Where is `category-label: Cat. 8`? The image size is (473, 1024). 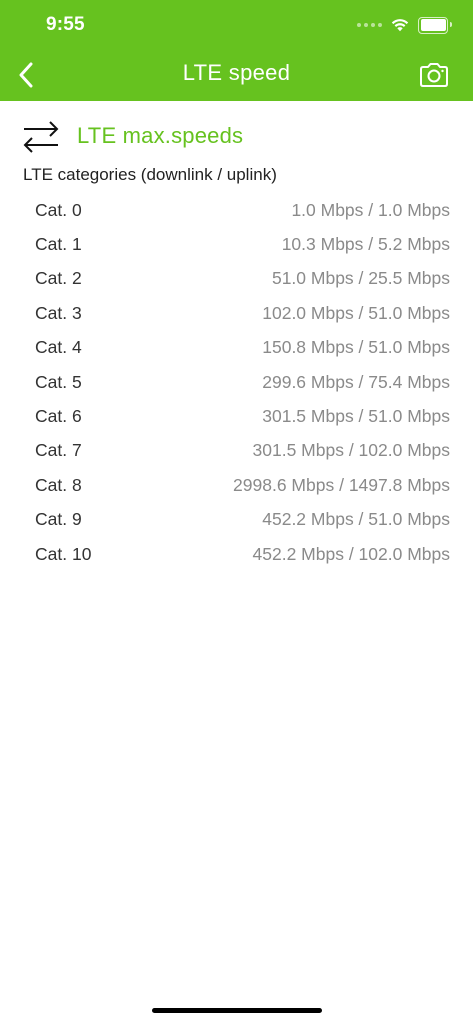 category-label: Cat. 8 is located at coordinates (58, 484).